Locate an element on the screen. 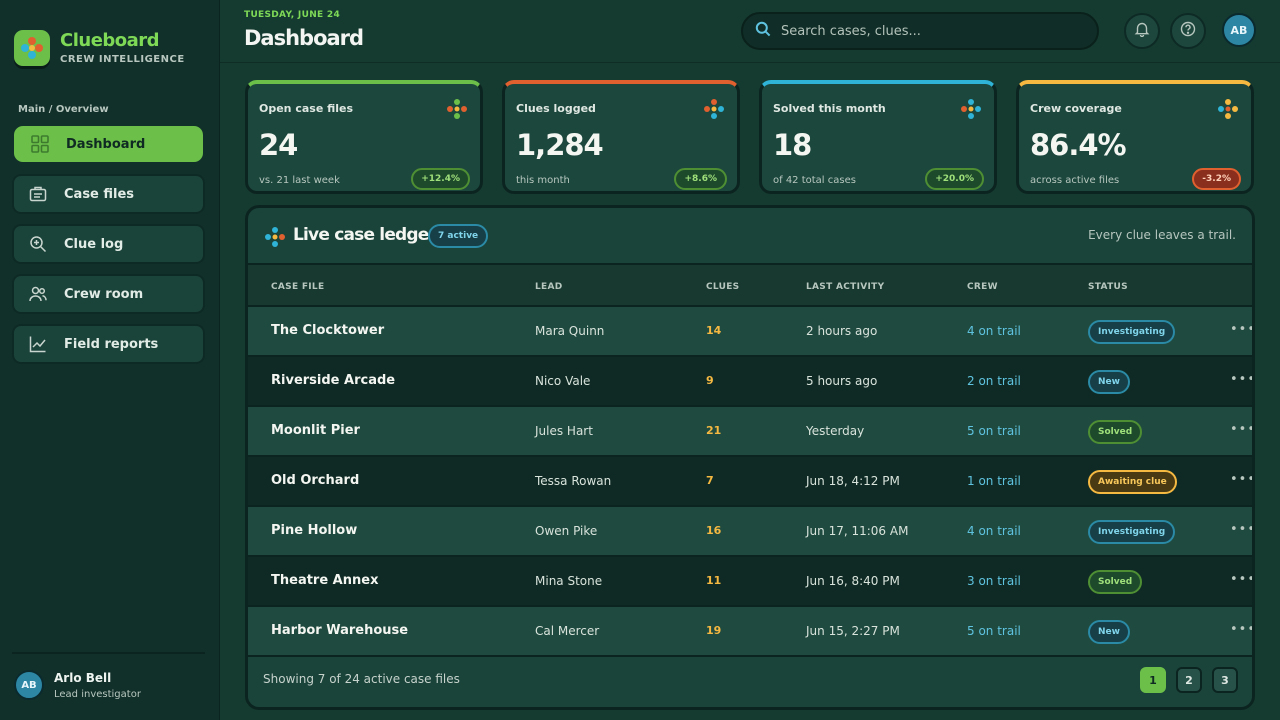  case-clues: 9 is located at coordinates (710, 380).